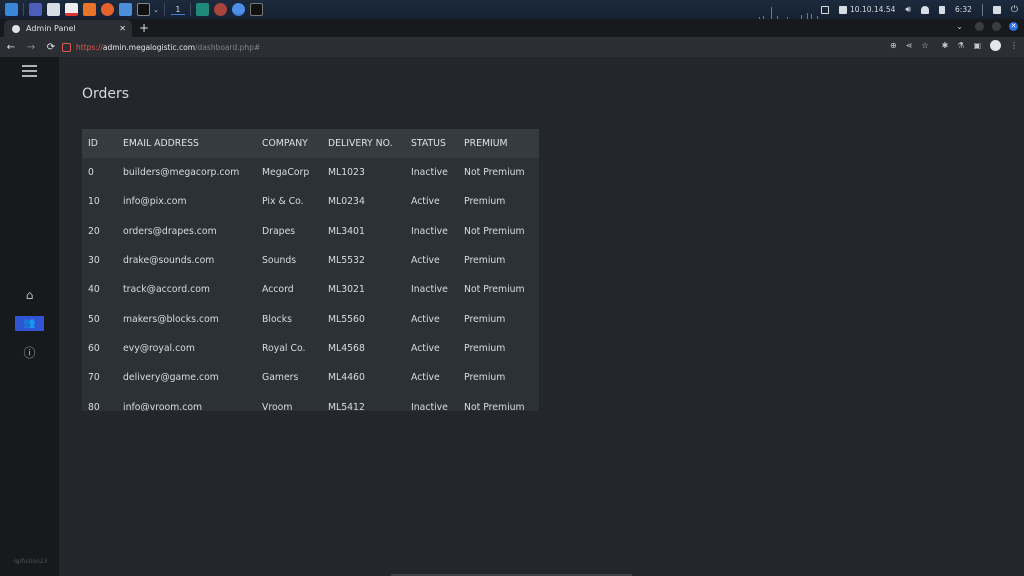 The image size is (1024, 576). What do you see at coordinates (995, 45) in the screenshot?
I see `profile-avatar` at bounding box center [995, 45].